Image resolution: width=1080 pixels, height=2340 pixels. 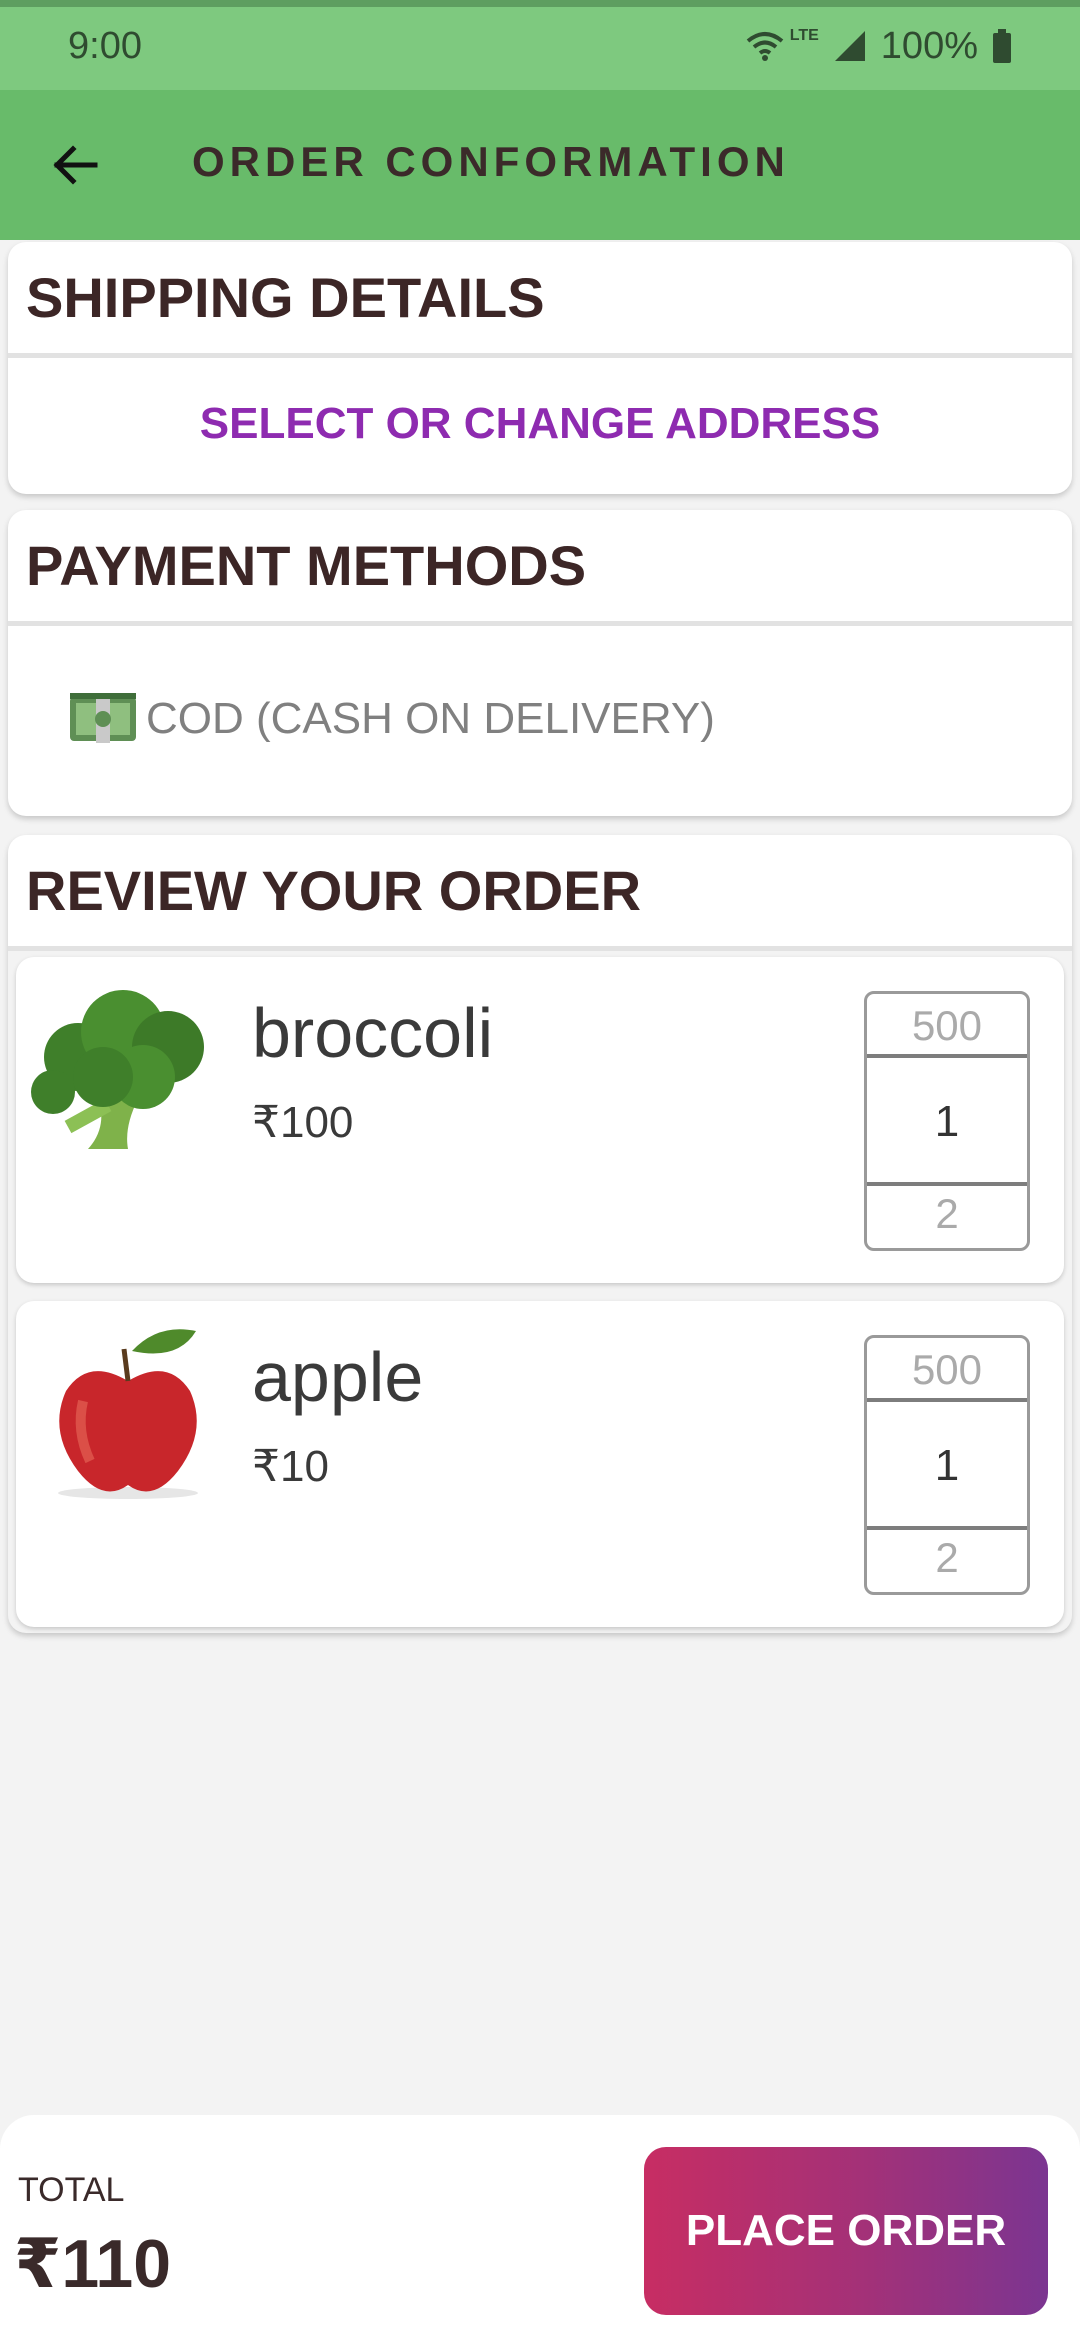 What do you see at coordinates (804, 35) in the screenshot?
I see `network-type: LTE` at bounding box center [804, 35].